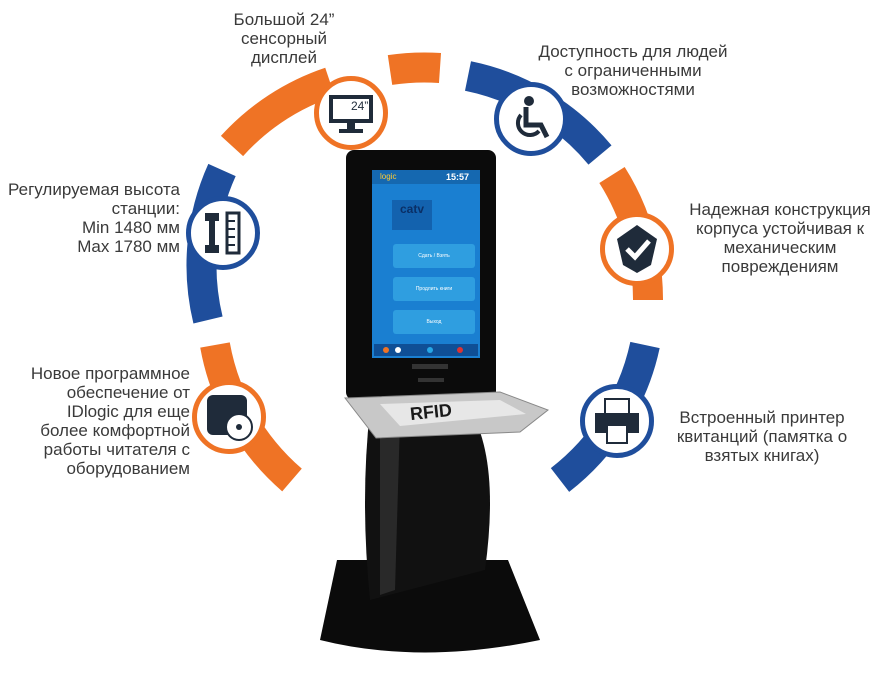 The height and width of the screenshot is (683, 886). I want to click on shield-check-icon-circle, so click(637, 249).